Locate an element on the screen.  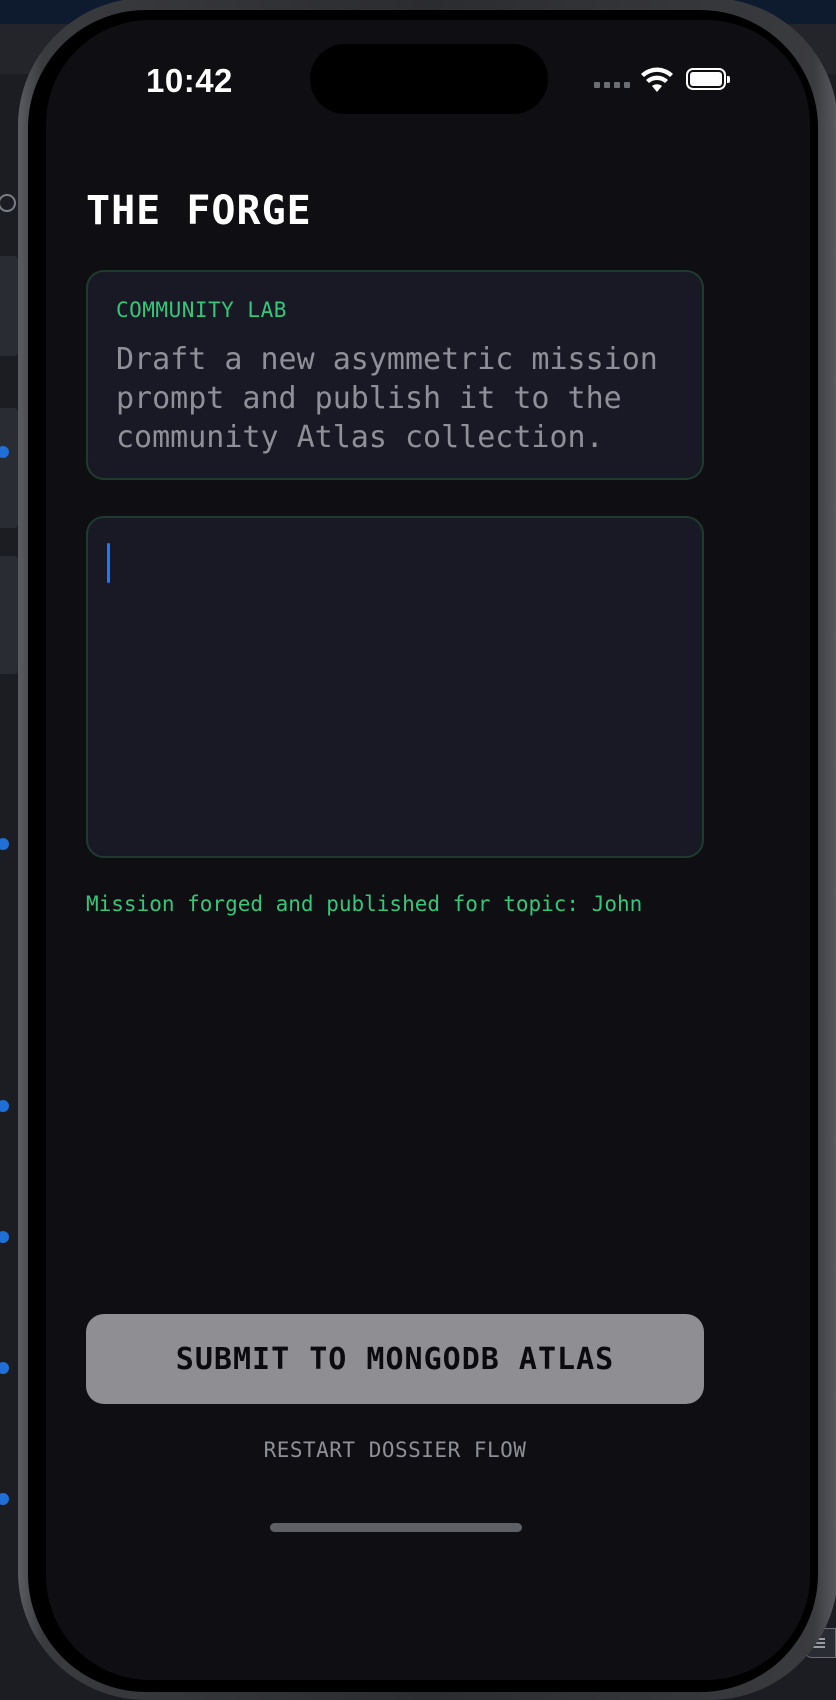
desktop-radio-icon is located at coordinates (8, 203).